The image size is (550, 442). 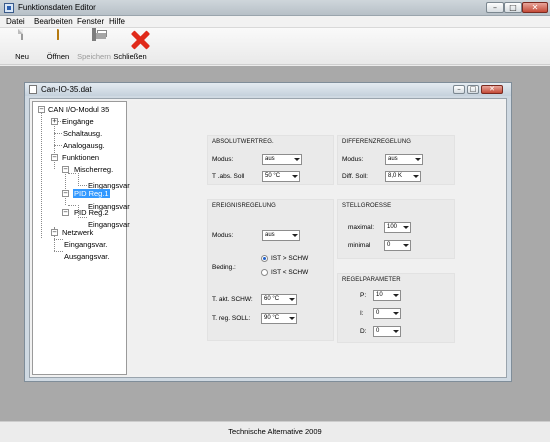 I want to click on absolute-title: ABSOLUTWERTREG., so click(x=243, y=142).